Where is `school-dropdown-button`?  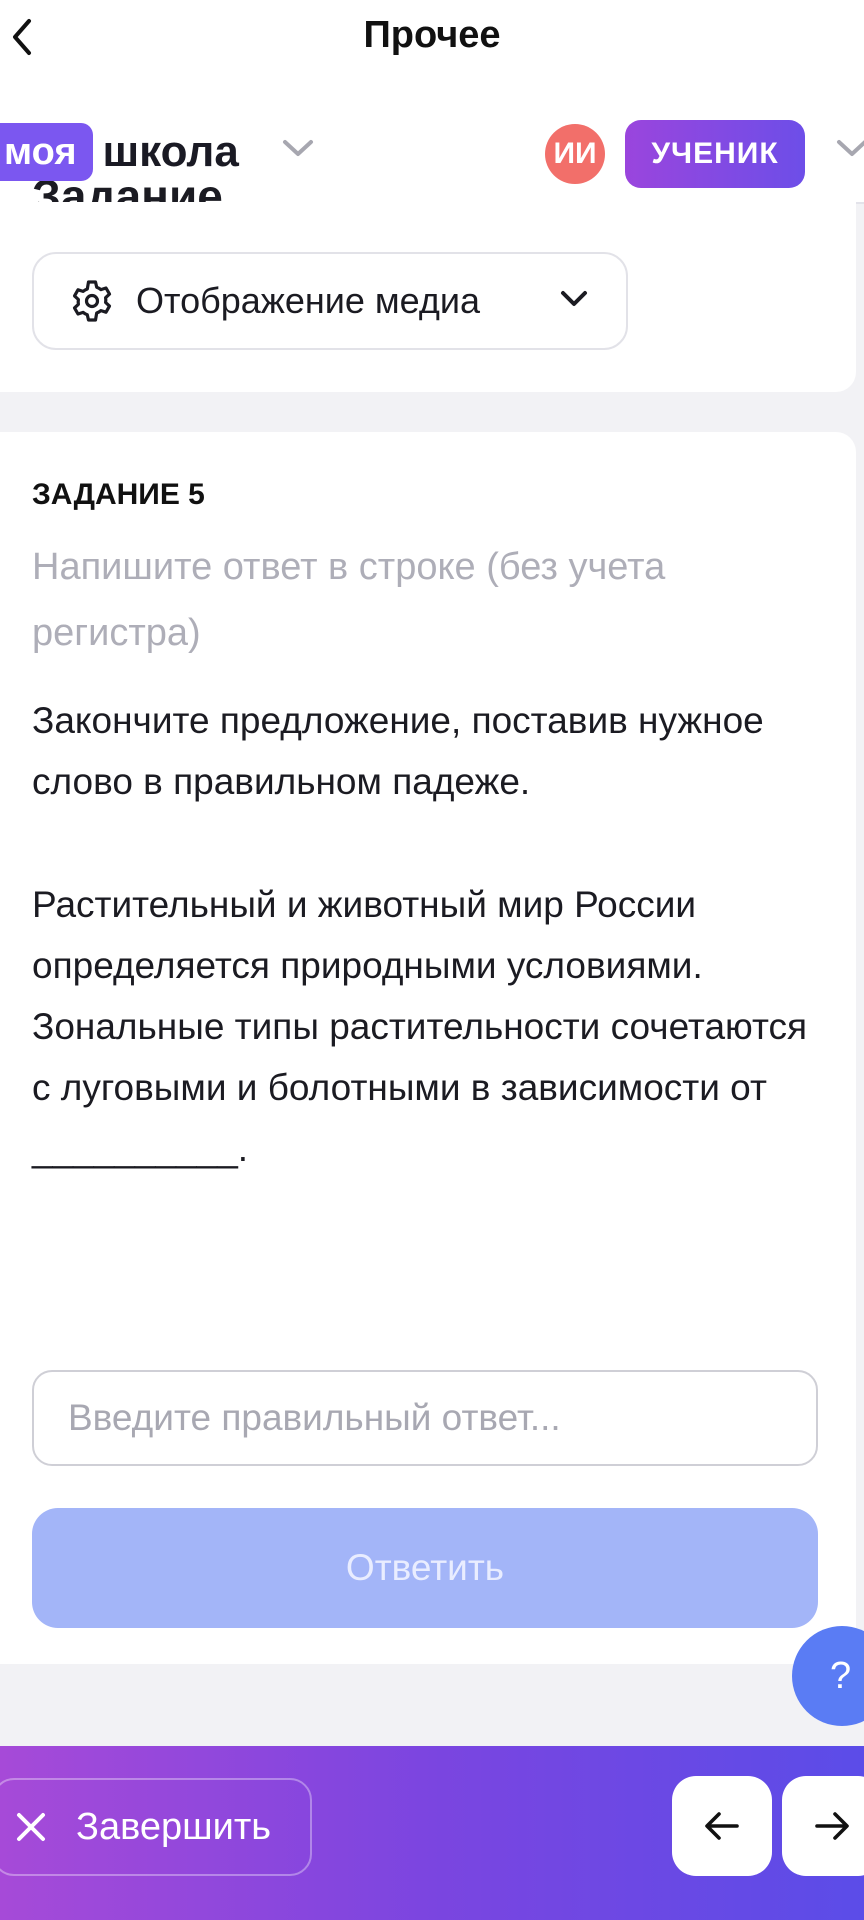
school-dropdown-button is located at coordinates (298, 150).